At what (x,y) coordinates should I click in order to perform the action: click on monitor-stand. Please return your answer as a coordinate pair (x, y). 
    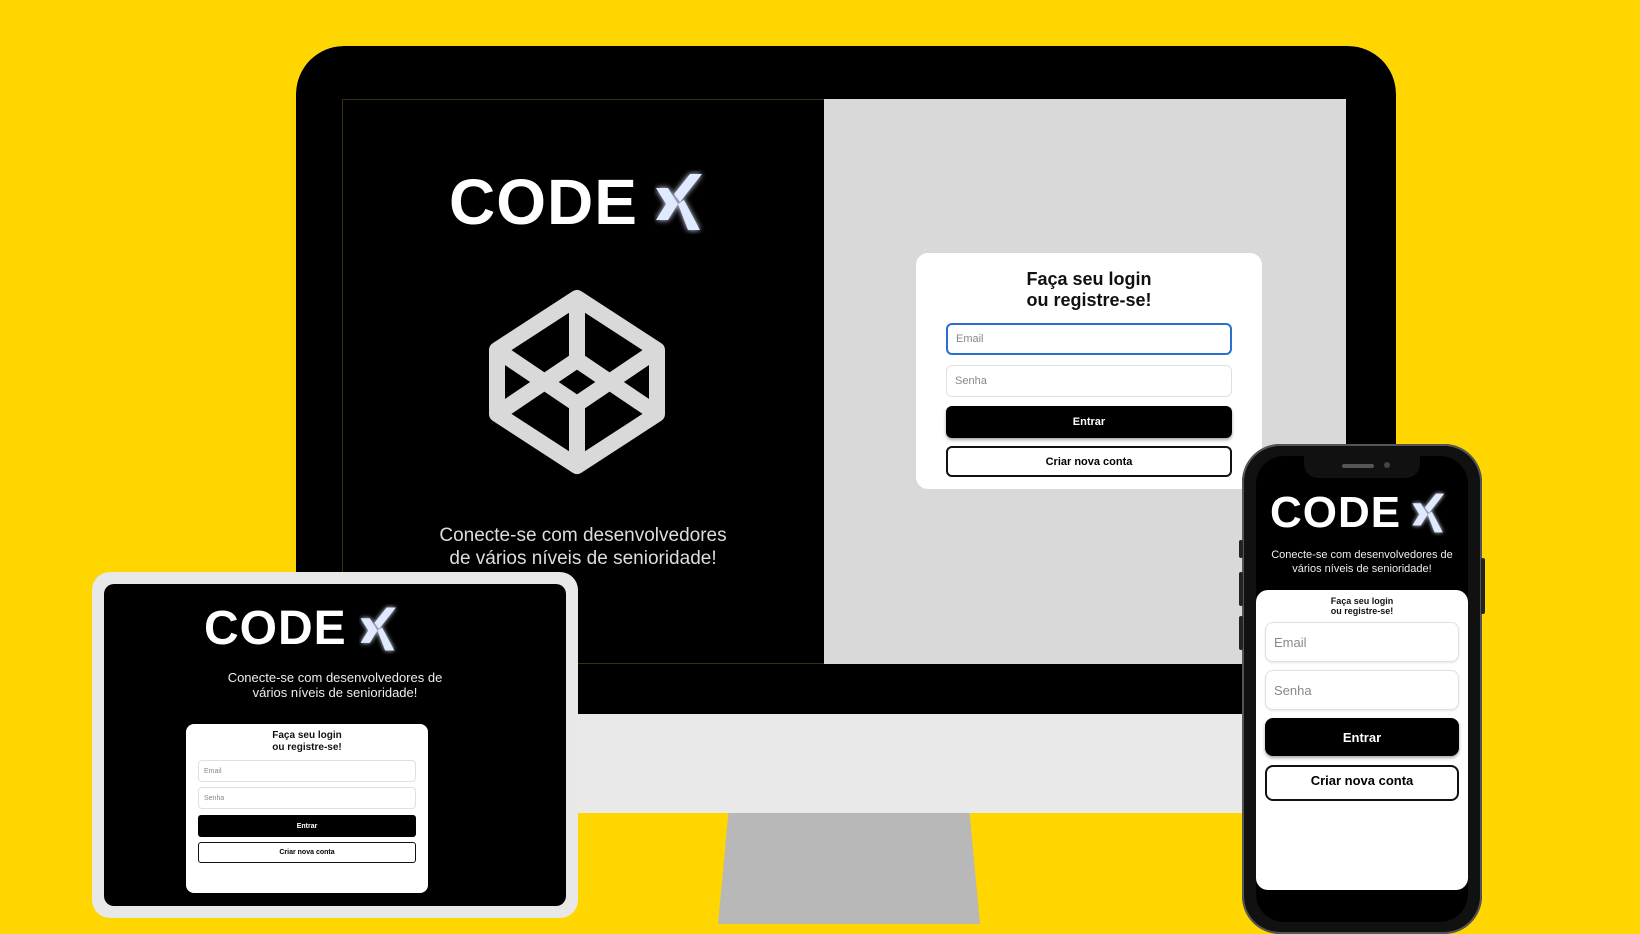
    Looking at the image, I should click on (849, 868).